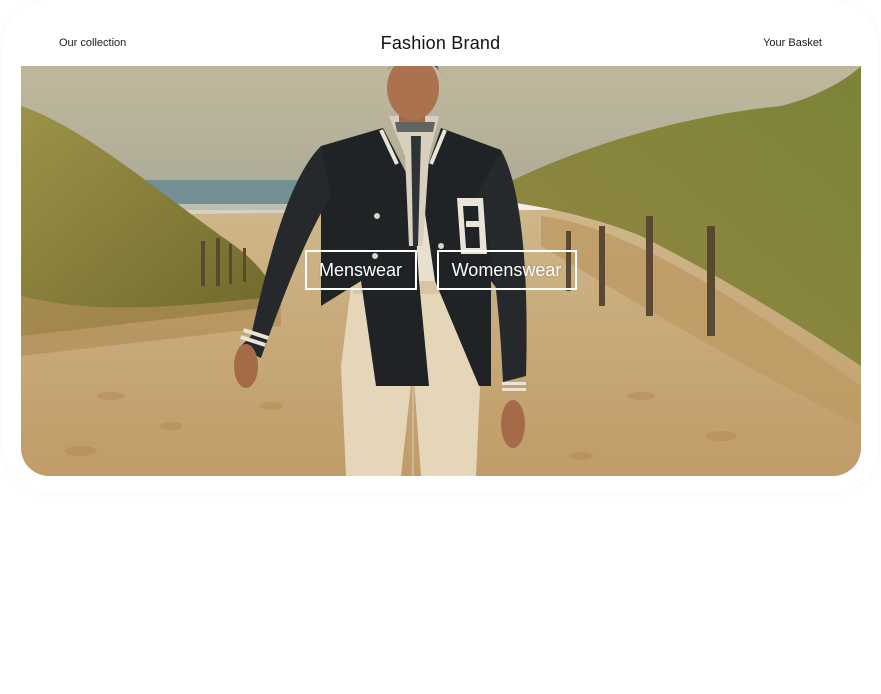 This screenshot has height=694, width=881. Describe the element at coordinates (360, 270) in the screenshot. I see `menswear-button: Menswear` at that location.